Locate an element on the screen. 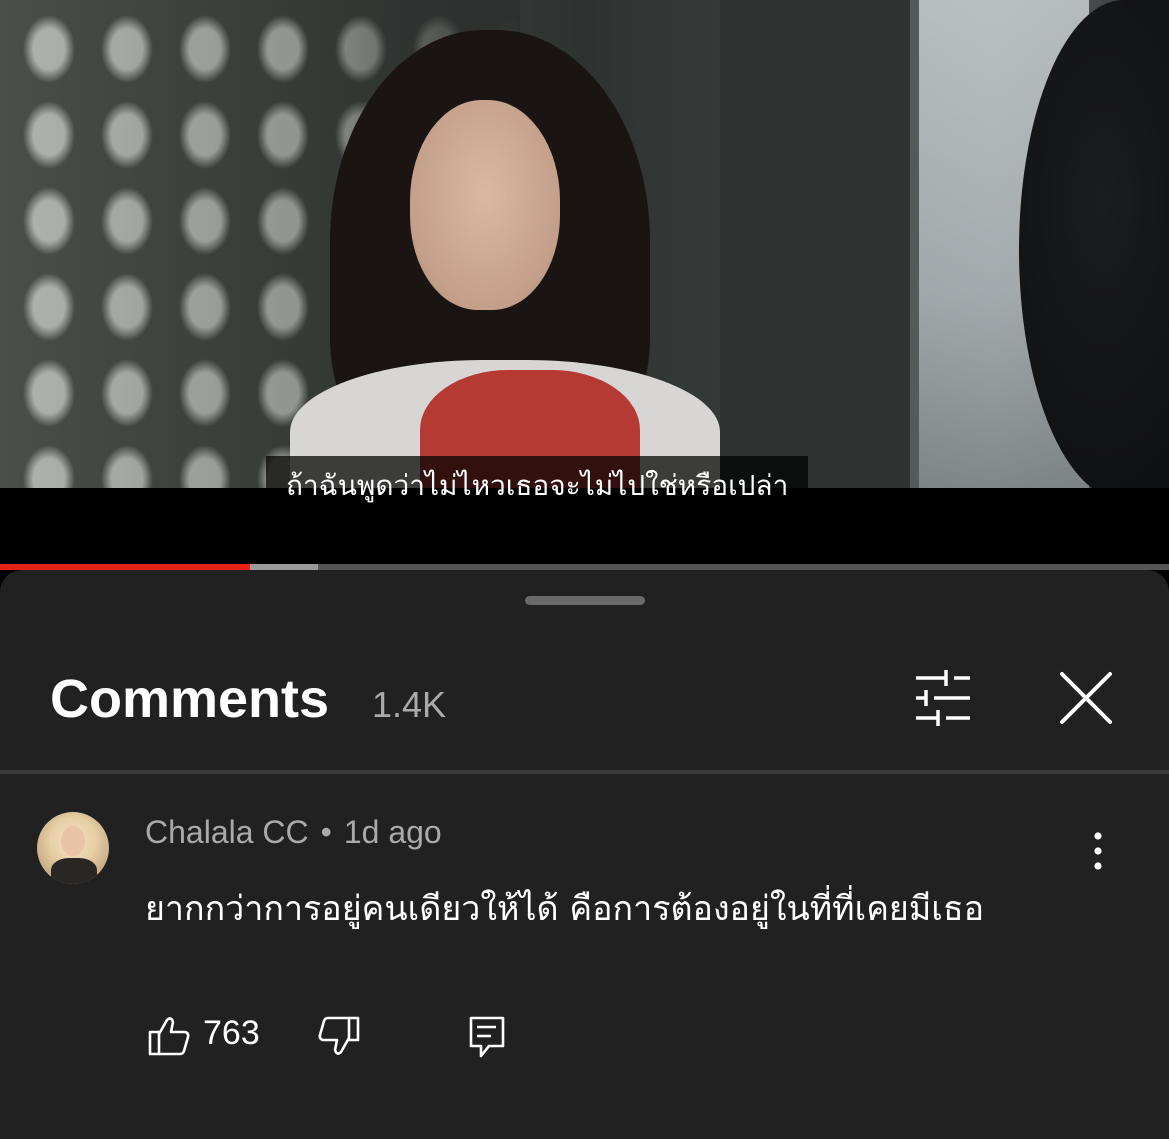  sort-filter-button is located at coordinates (942, 699).